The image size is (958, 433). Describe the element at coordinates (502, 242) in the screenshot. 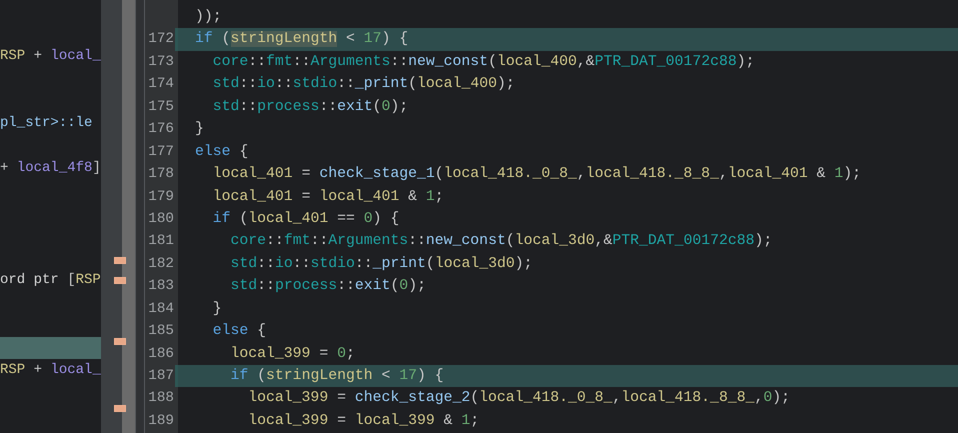

I see `code-line: core::fmt::Arguments::new_const(local_3d0,&PTR_DAT_00172c88);` at that location.